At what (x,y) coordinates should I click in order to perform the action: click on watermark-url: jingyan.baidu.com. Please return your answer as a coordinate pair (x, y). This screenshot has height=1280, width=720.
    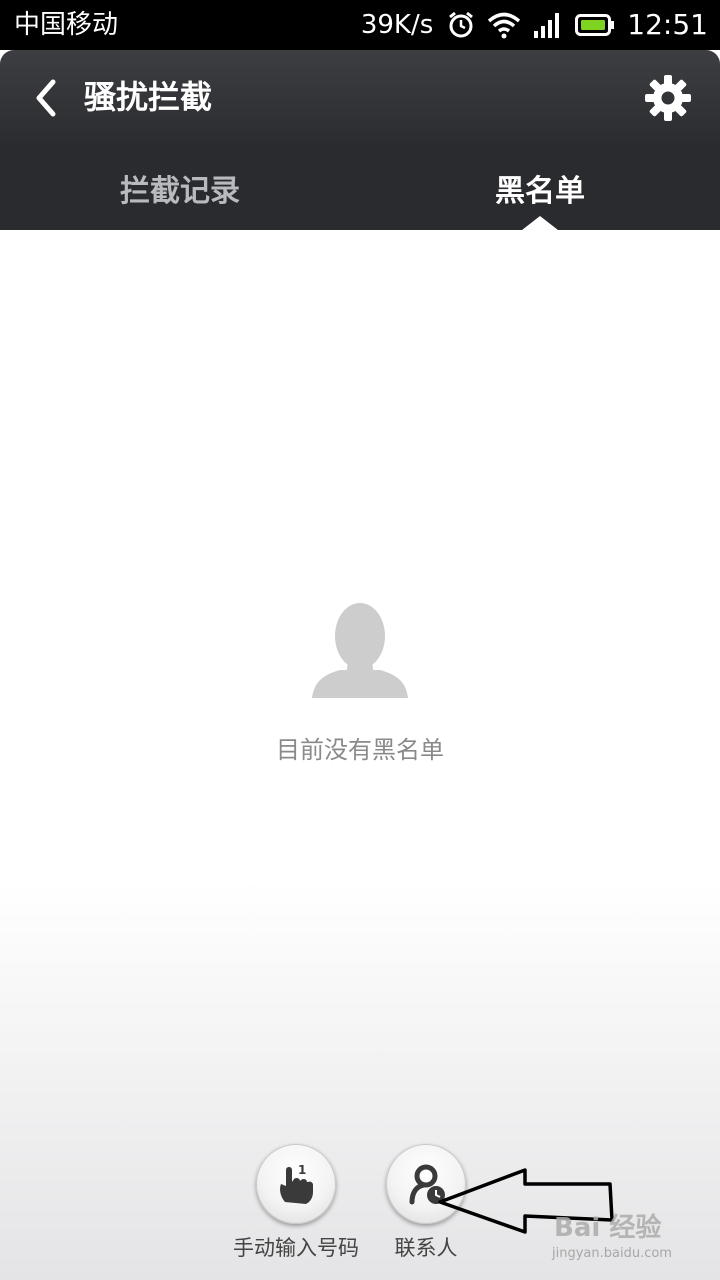
    Looking at the image, I should click on (612, 1253).